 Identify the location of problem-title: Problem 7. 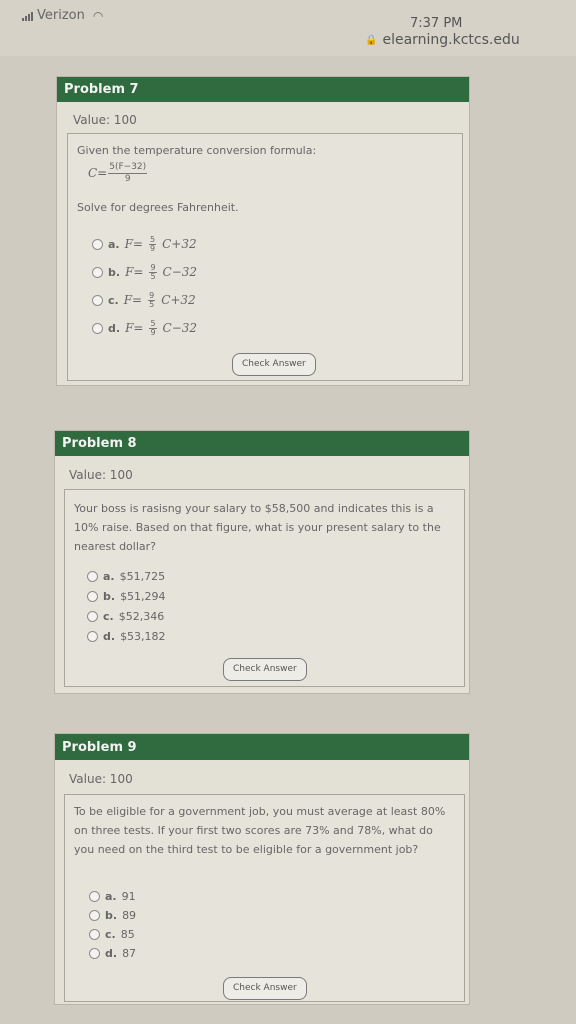
(101, 89).